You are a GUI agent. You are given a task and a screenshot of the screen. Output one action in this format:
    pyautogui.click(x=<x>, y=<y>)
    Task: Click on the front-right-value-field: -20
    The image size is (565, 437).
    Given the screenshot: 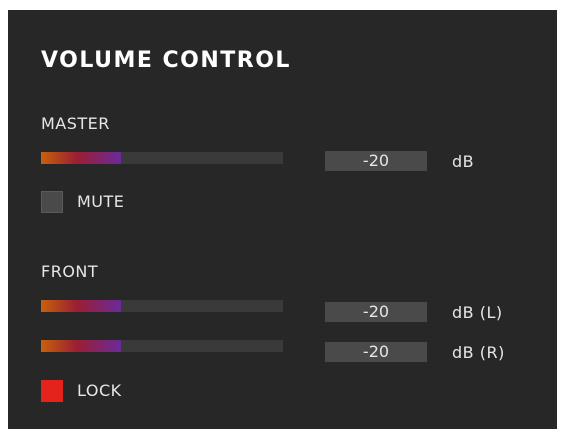 What is the action you would take?
    pyautogui.click(x=376, y=352)
    